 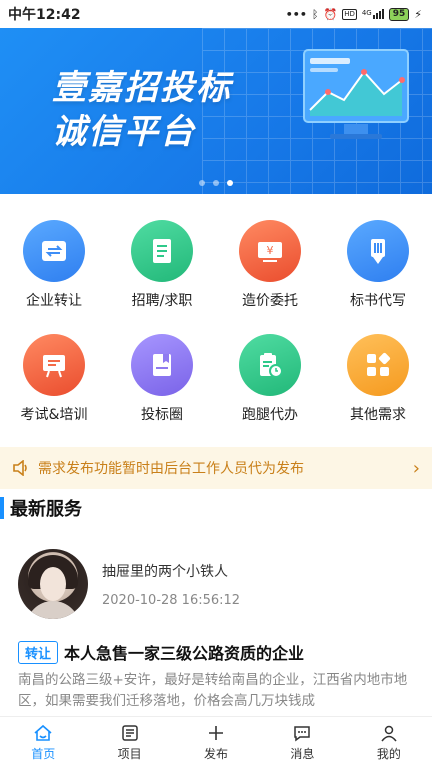 I want to click on section-accent-bar, so click(x=2, y=508).